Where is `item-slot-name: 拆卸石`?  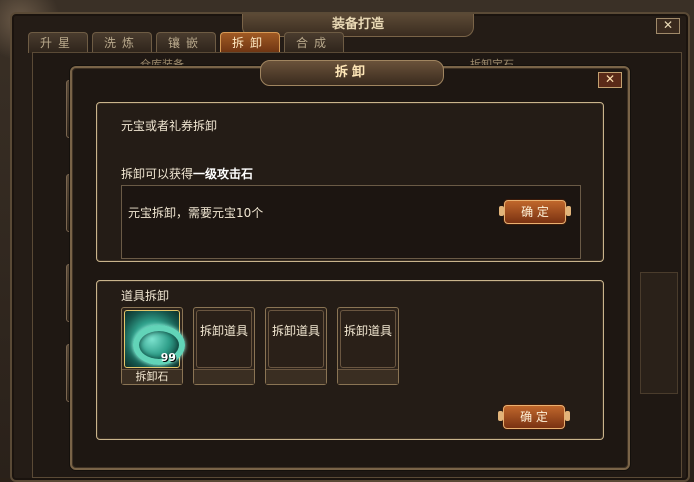 item-slot-name: 拆卸石 is located at coordinates (152, 376).